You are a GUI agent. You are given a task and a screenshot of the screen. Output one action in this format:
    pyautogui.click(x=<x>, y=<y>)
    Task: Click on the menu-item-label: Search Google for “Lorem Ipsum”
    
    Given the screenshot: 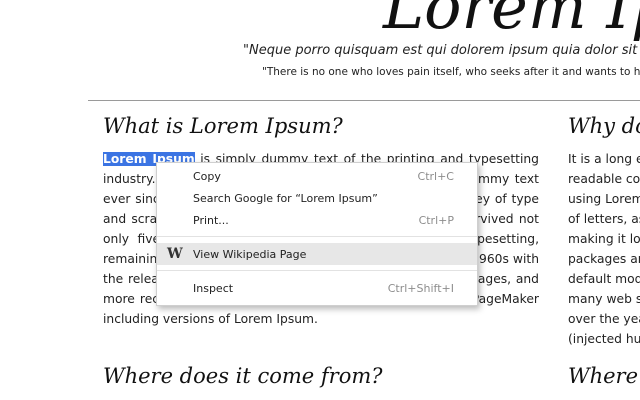 What is the action you would take?
    pyautogui.click(x=285, y=198)
    